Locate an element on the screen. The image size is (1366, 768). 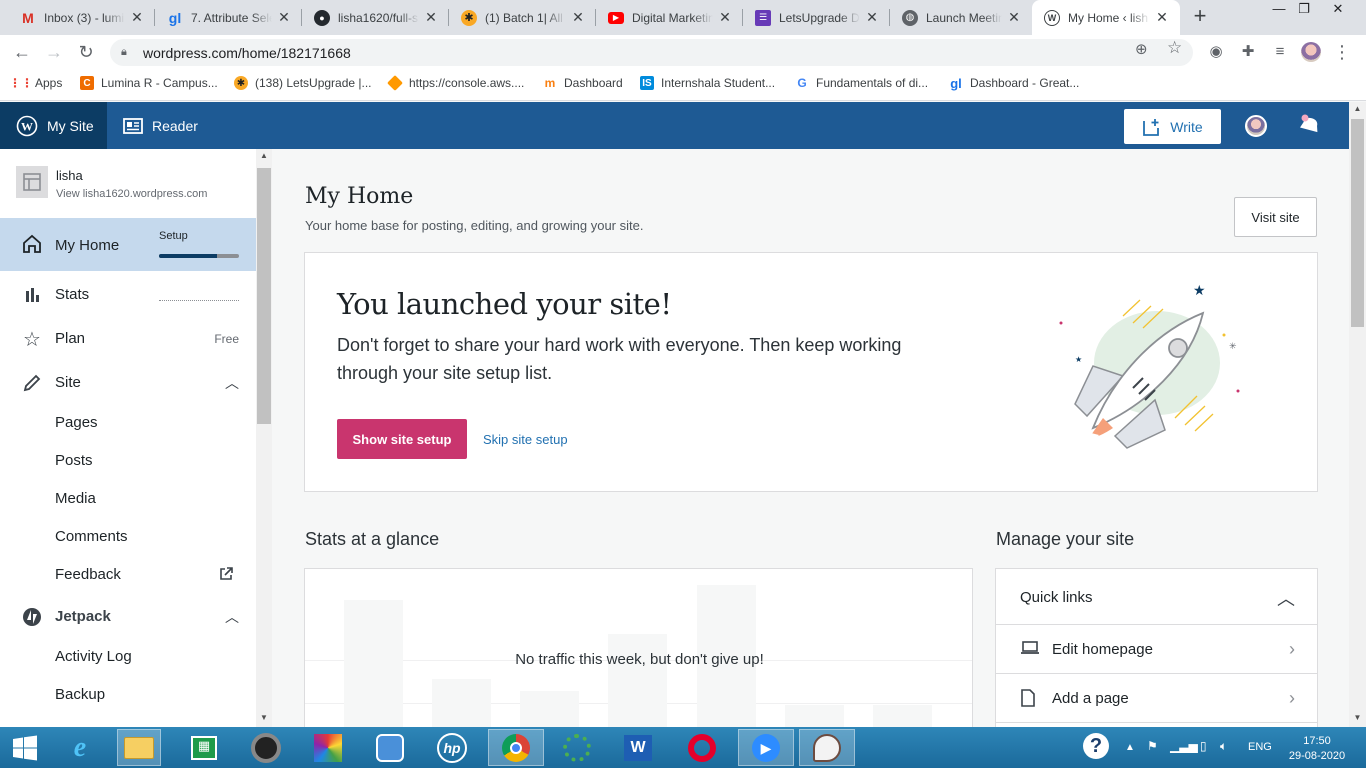
sidebar-subitem-posts: Posts is located at coordinates (74, 460).